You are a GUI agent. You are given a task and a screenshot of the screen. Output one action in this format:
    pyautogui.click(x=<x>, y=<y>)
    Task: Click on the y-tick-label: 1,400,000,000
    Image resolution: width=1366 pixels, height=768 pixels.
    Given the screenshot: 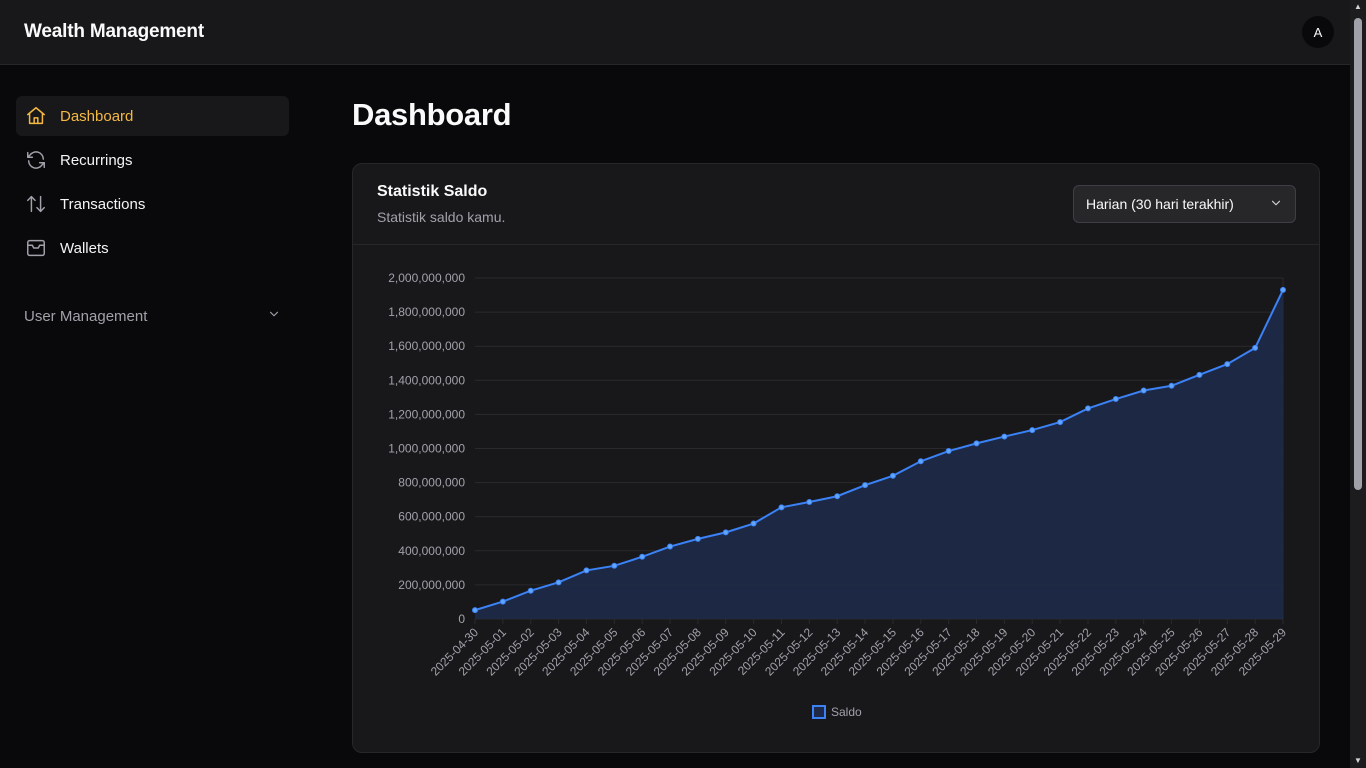 What is the action you would take?
    pyautogui.click(x=426, y=380)
    